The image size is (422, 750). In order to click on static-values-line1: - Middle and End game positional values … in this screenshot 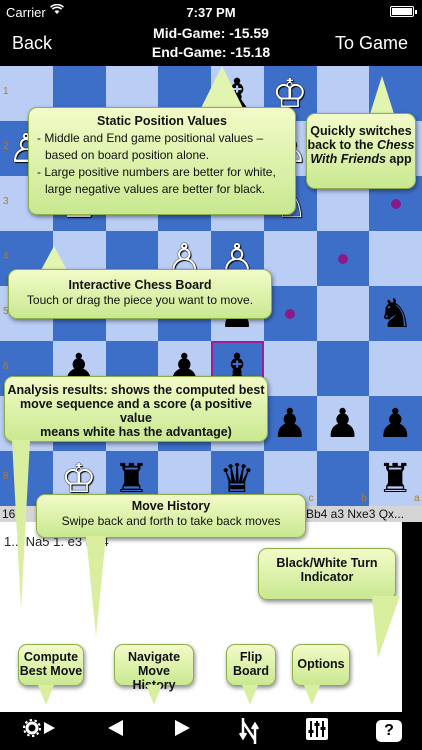, I will do `click(150, 138)`.